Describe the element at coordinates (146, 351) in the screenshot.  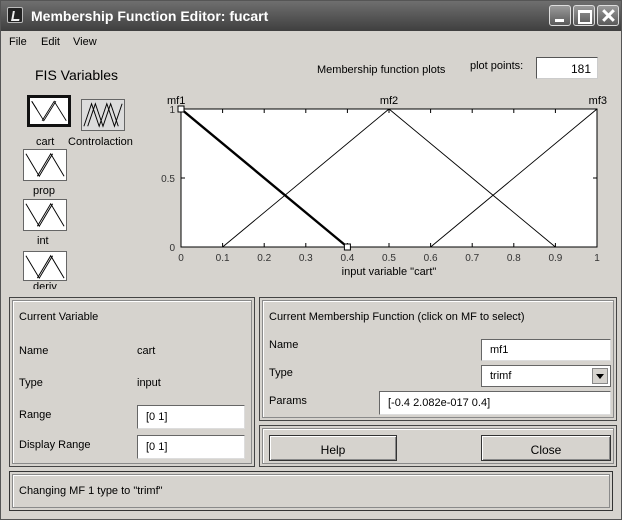
I see `var-name-value: cart` at that location.